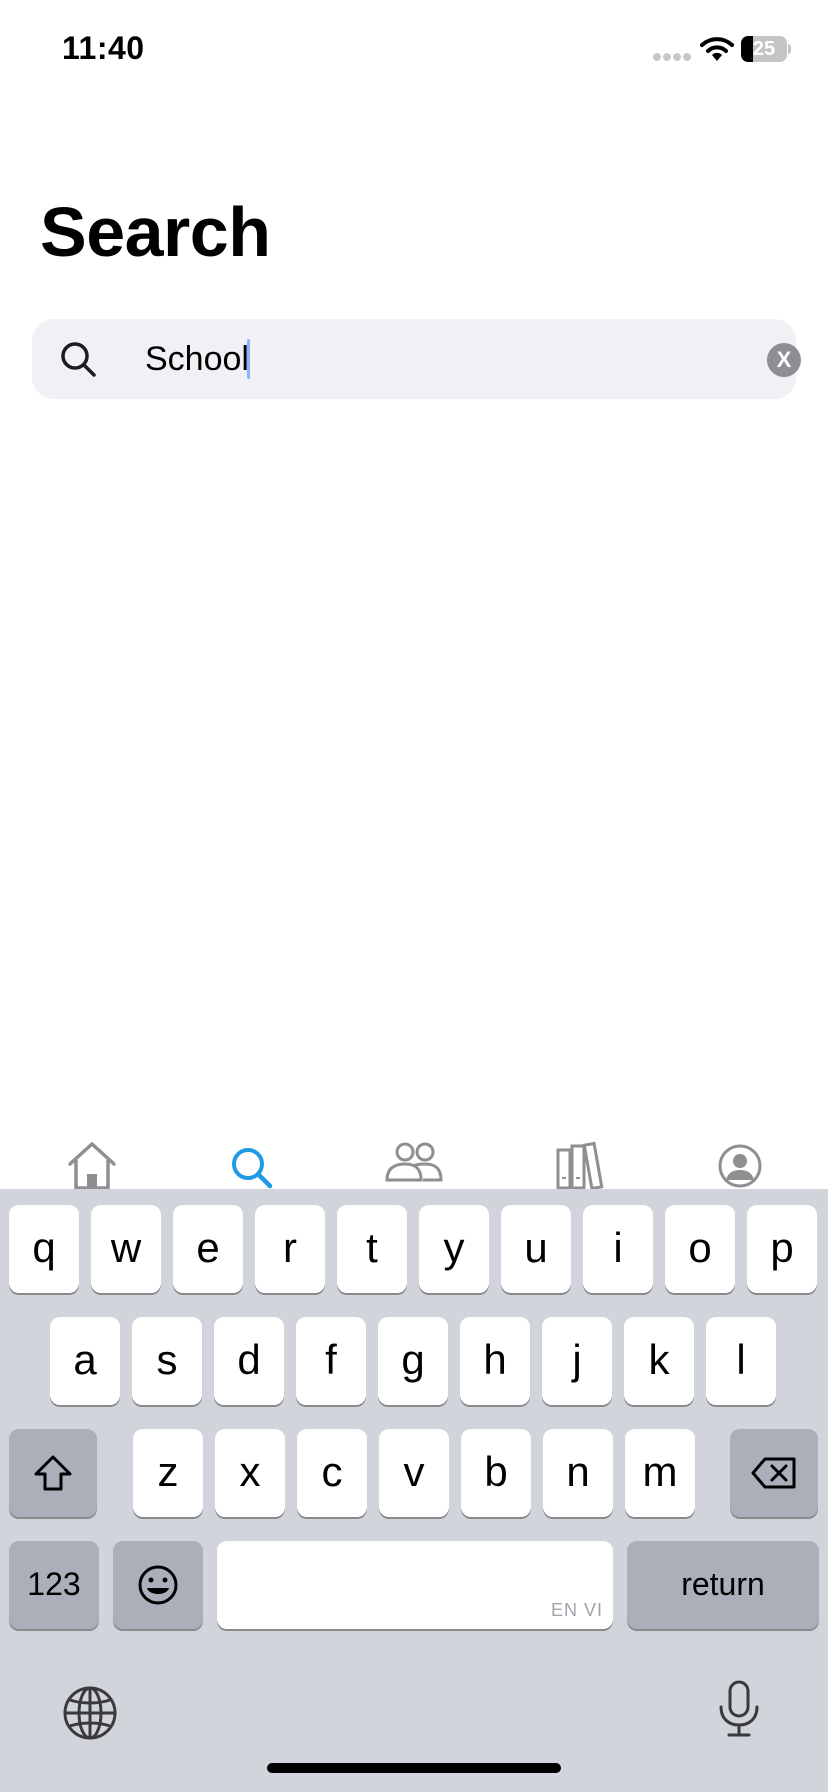 This screenshot has width=828, height=1792. I want to click on key-z: z, so click(168, 1473).